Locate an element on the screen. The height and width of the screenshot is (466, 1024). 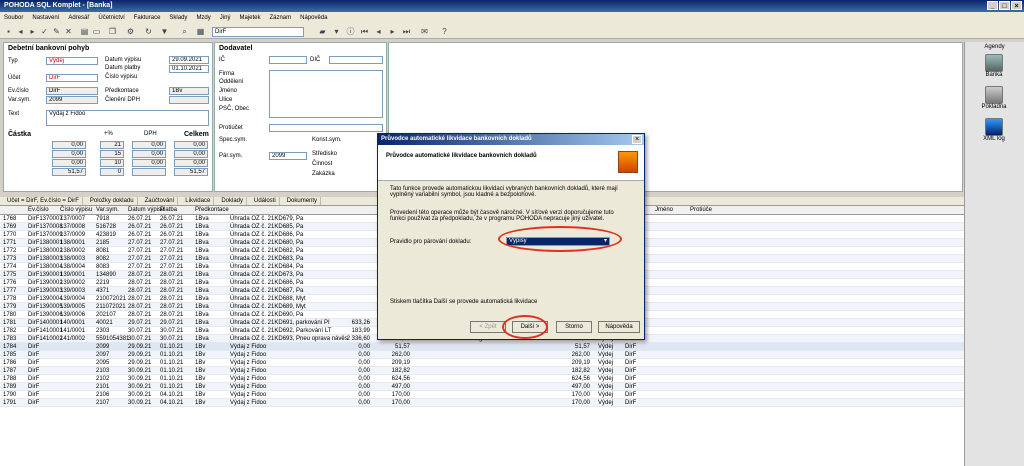
forward-icon: ▸ is located at coordinates (32, 31).